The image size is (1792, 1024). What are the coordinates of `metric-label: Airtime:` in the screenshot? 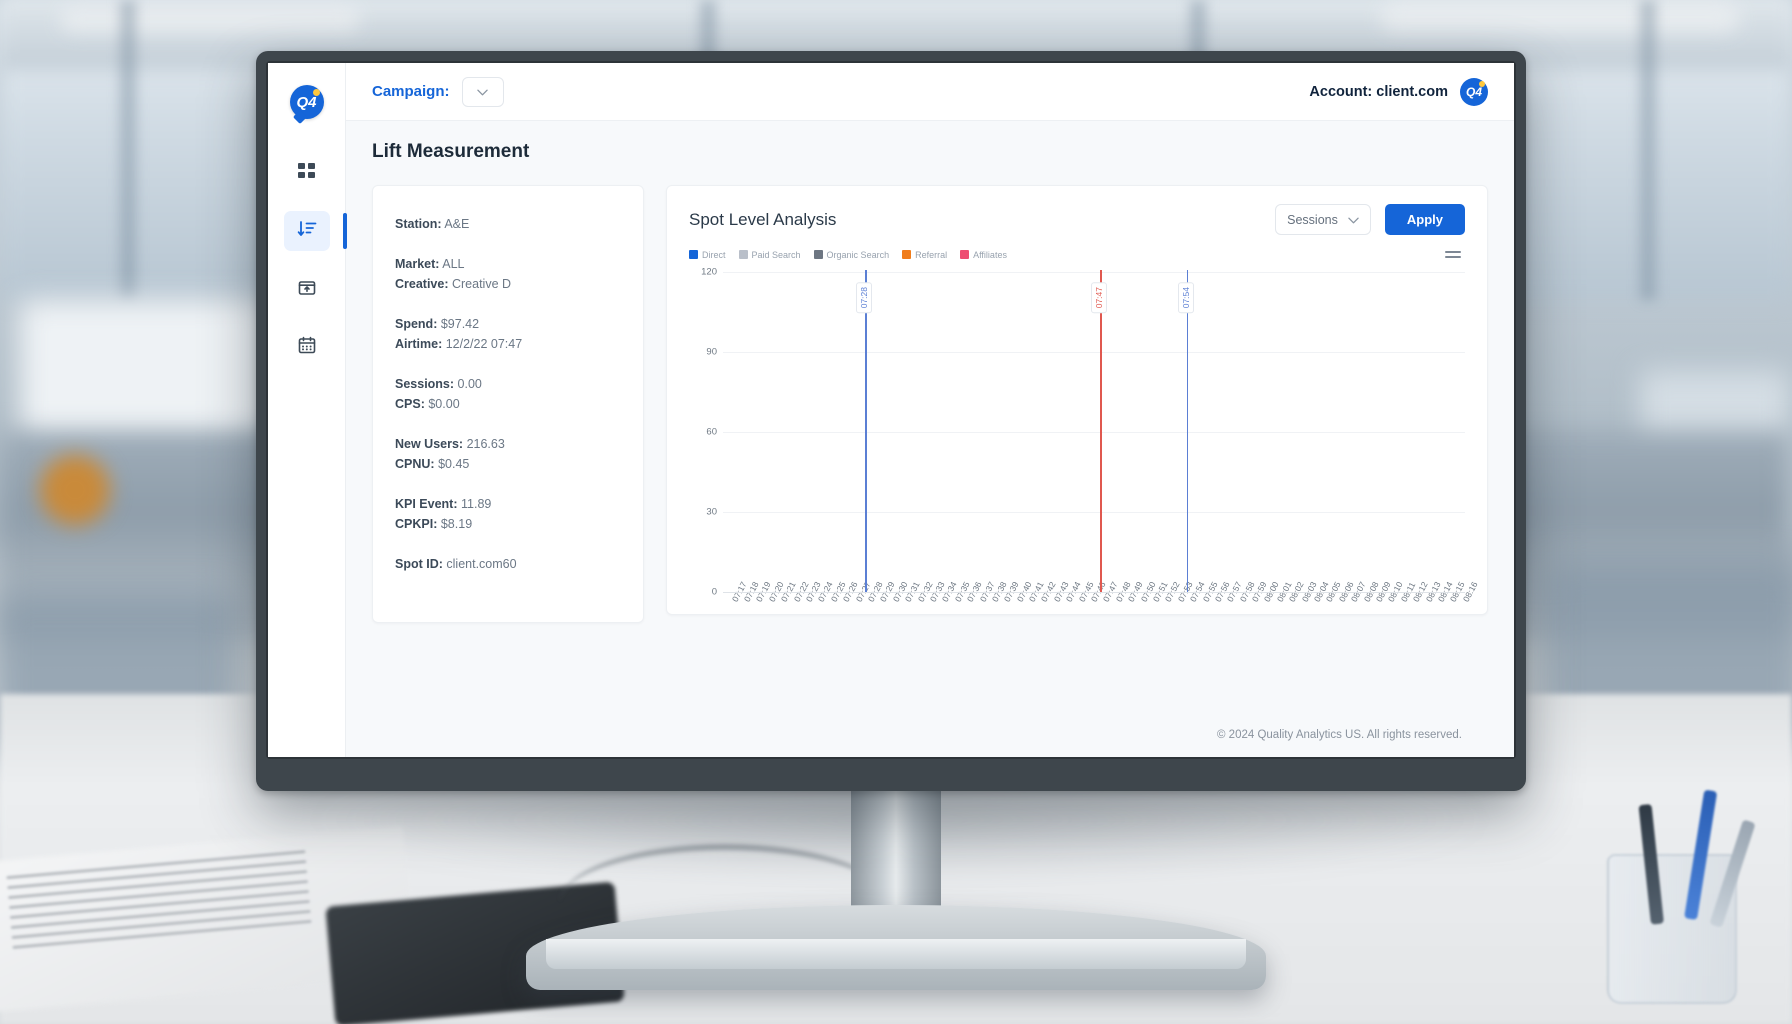 It's located at (419, 344).